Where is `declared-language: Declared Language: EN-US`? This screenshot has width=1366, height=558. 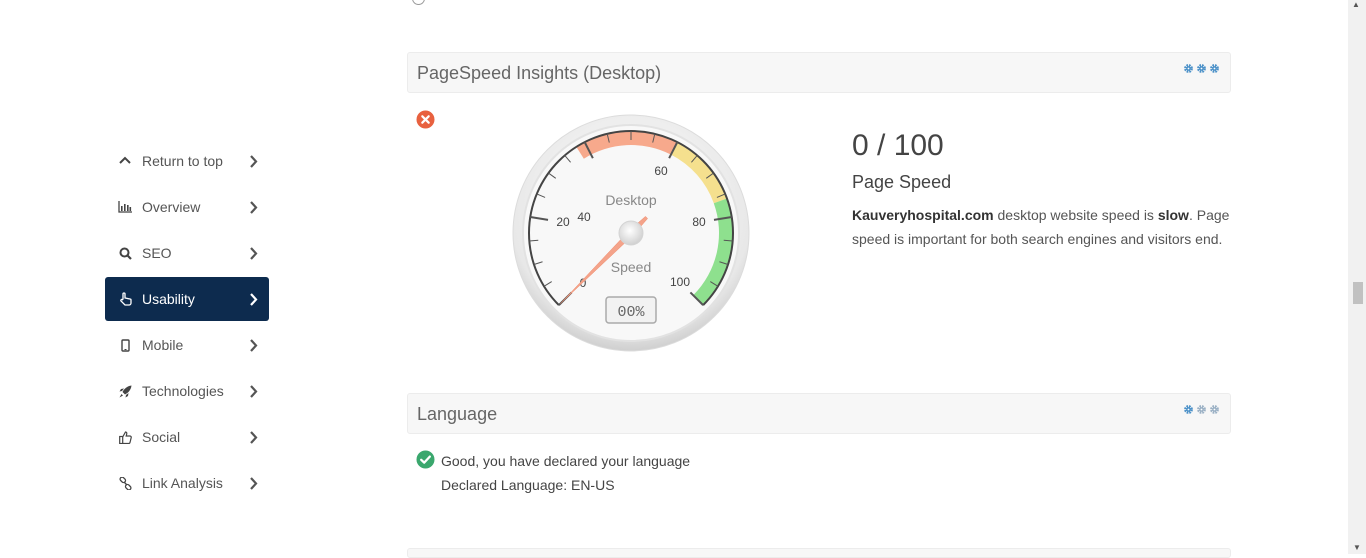
declared-language: Declared Language: EN-US is located at coordinates (528, 485).